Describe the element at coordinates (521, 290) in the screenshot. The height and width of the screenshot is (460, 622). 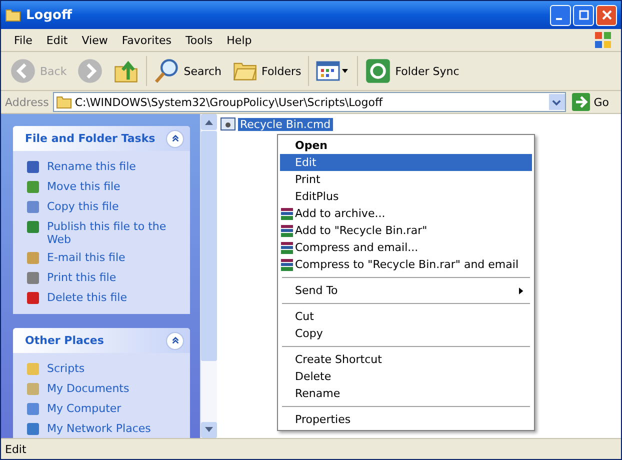
I see `submenu-arrow-icon` at that location.